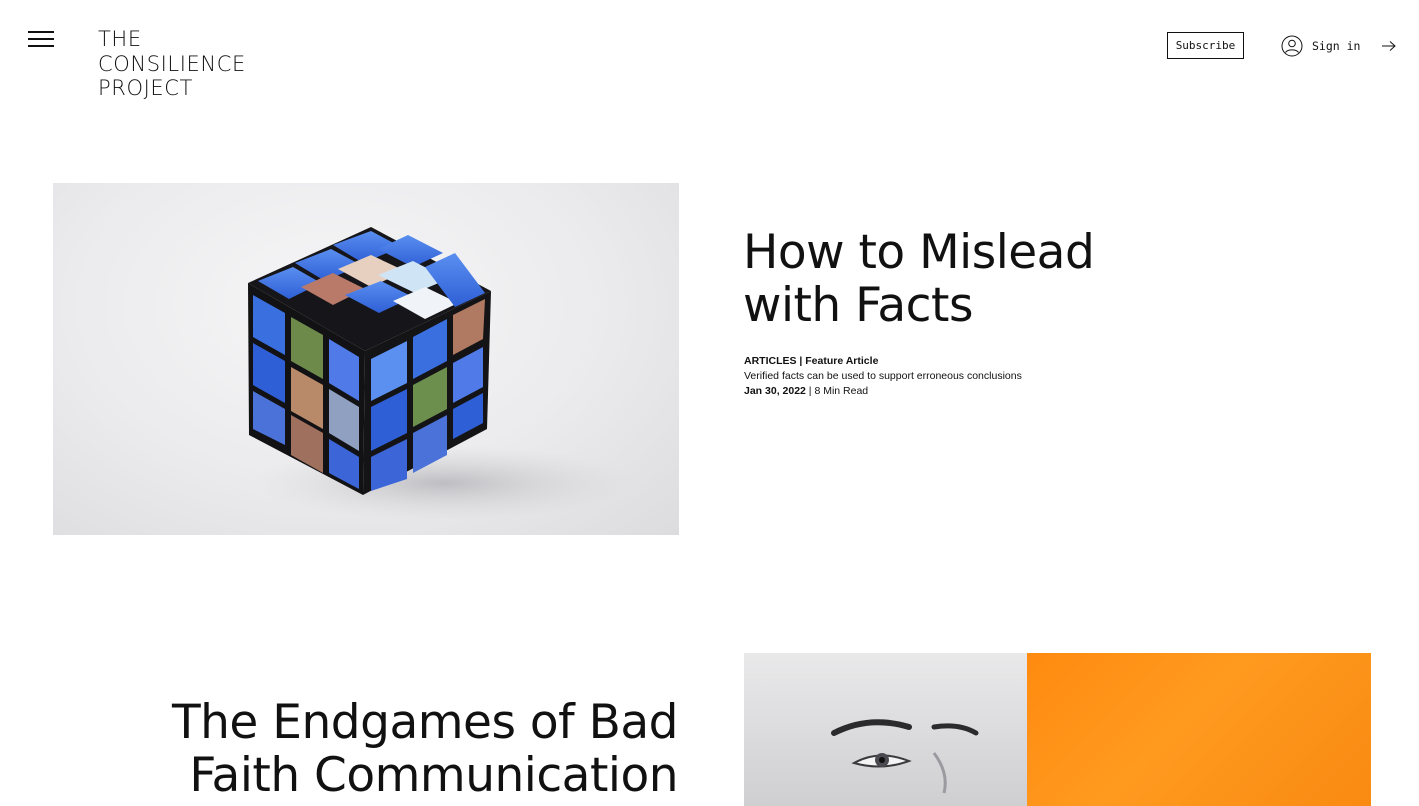 This screenshot has width=1419, height=806. I want to click on face-illustration, so click(905, 756).